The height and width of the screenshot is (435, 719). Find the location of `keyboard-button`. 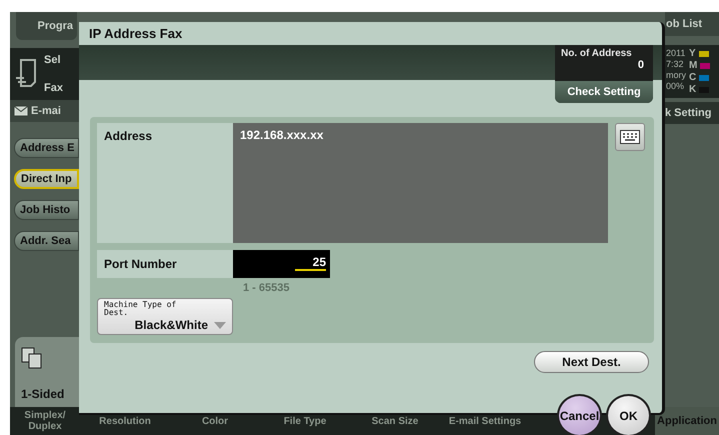

keyboard-button is located at coordinates (630, 137).